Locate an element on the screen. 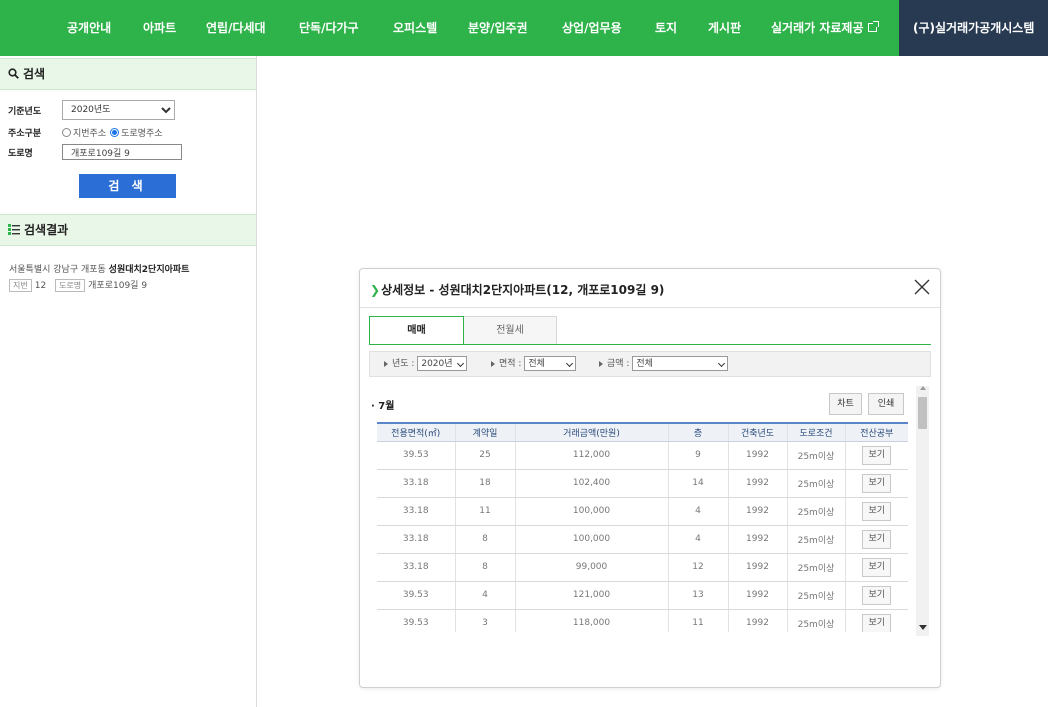 This screenshot has width=1048, height=707. tab-sale: 매매 is located at coordinates (416, 330).